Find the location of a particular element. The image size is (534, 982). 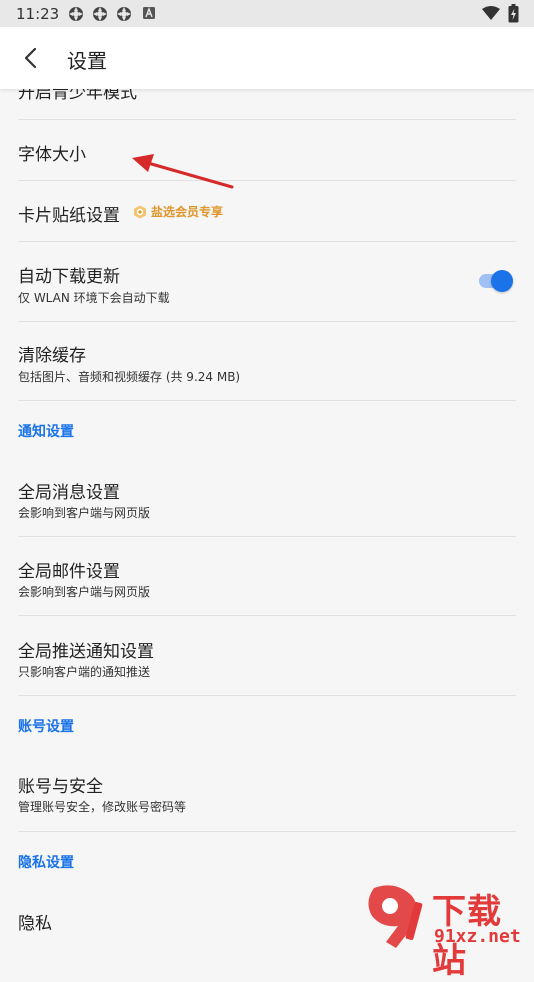

settings-item-font-size: 字体大小 is located at coordinates (267, 150).